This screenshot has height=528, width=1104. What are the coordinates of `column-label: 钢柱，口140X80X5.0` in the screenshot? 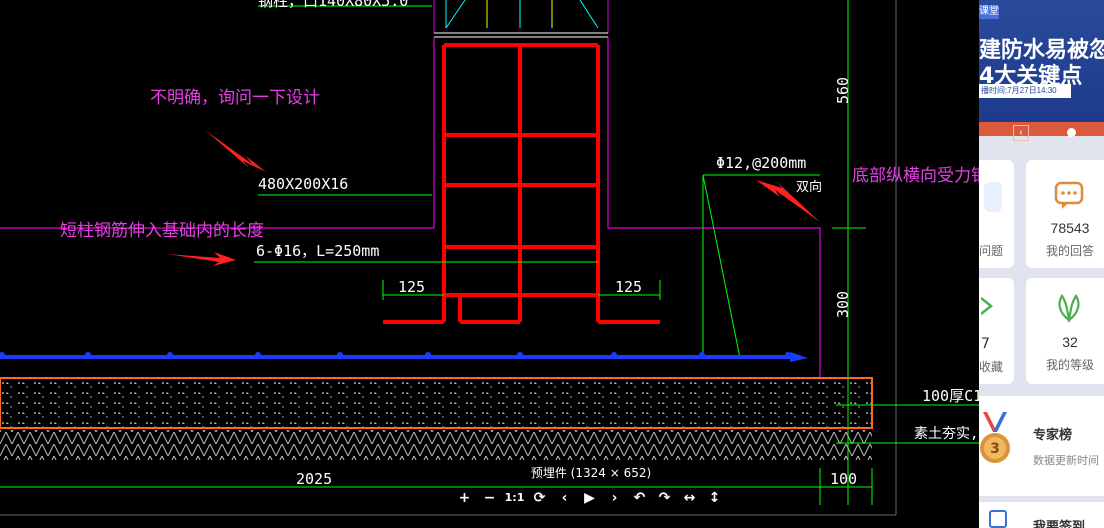 It's located at (333, 5).